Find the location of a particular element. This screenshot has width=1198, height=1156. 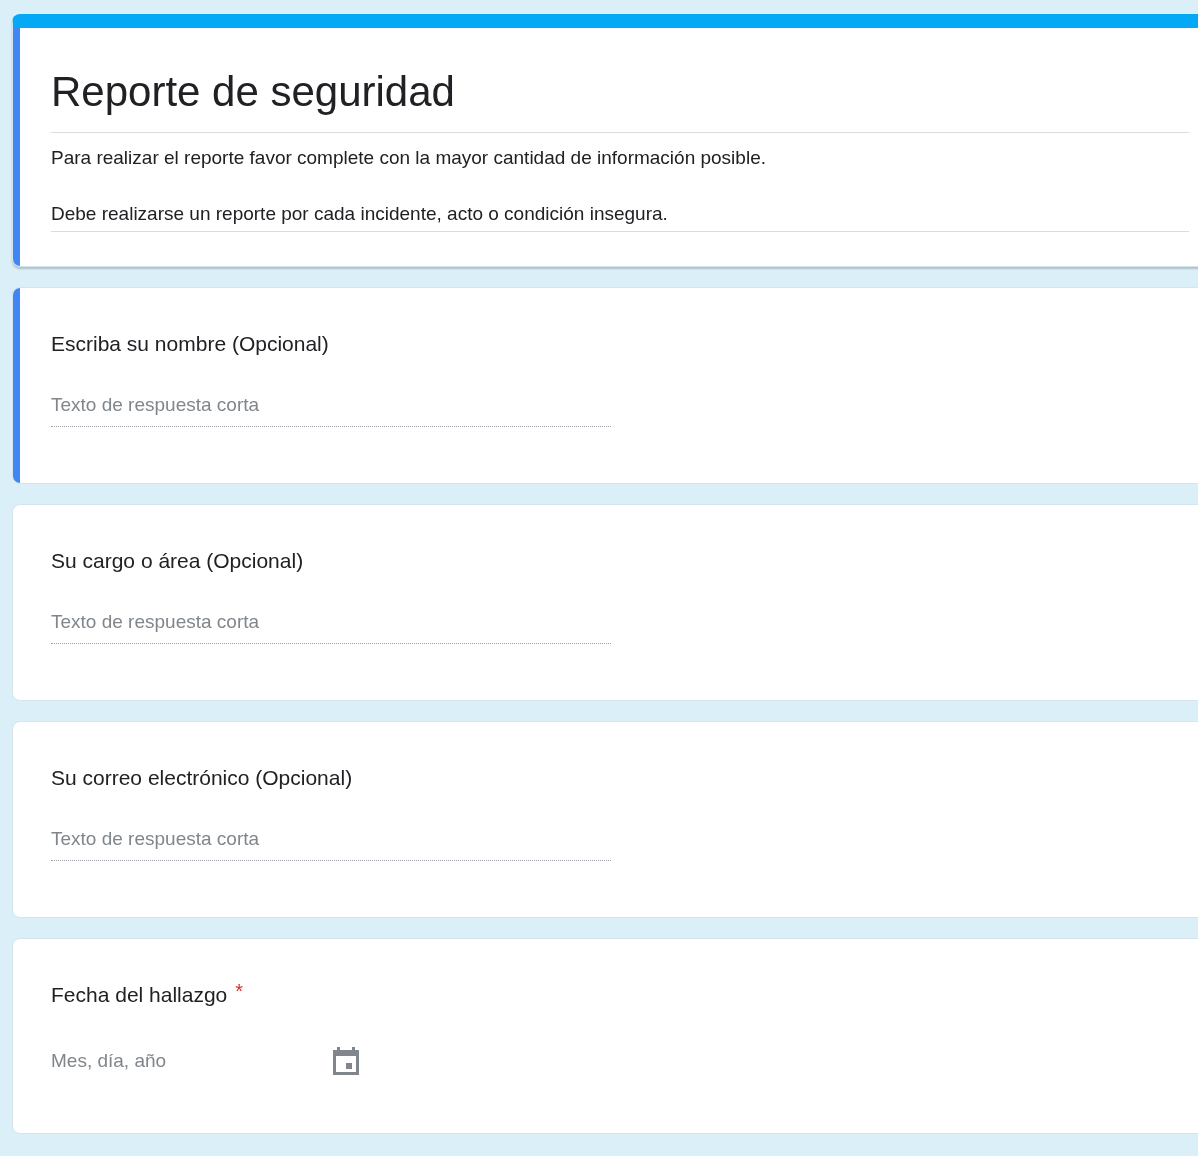

form-title: Reporte de seguridad is located at coordinates (620, 98).